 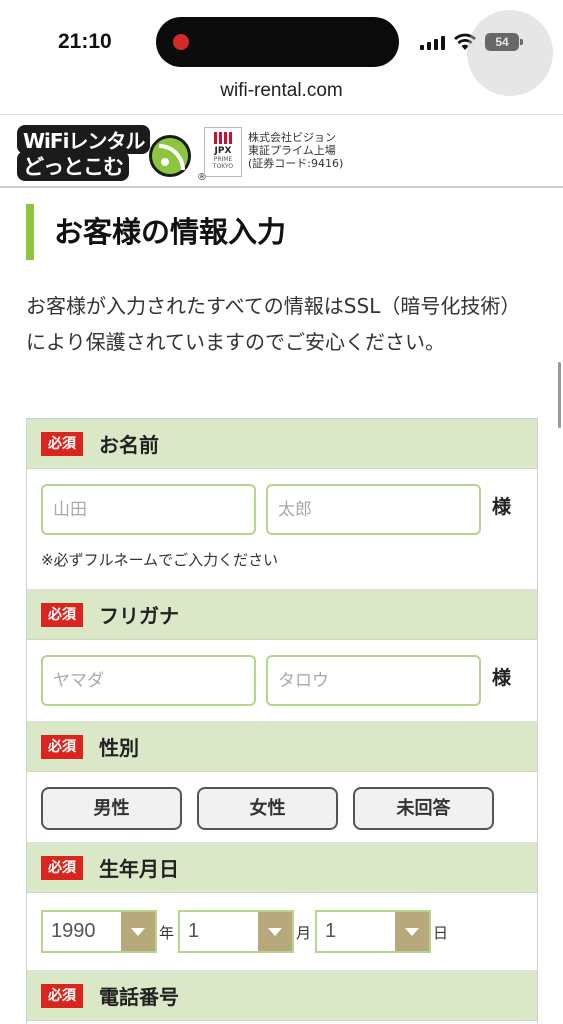 I want to click on name-suffix: 様, so click(x=502, y=507).